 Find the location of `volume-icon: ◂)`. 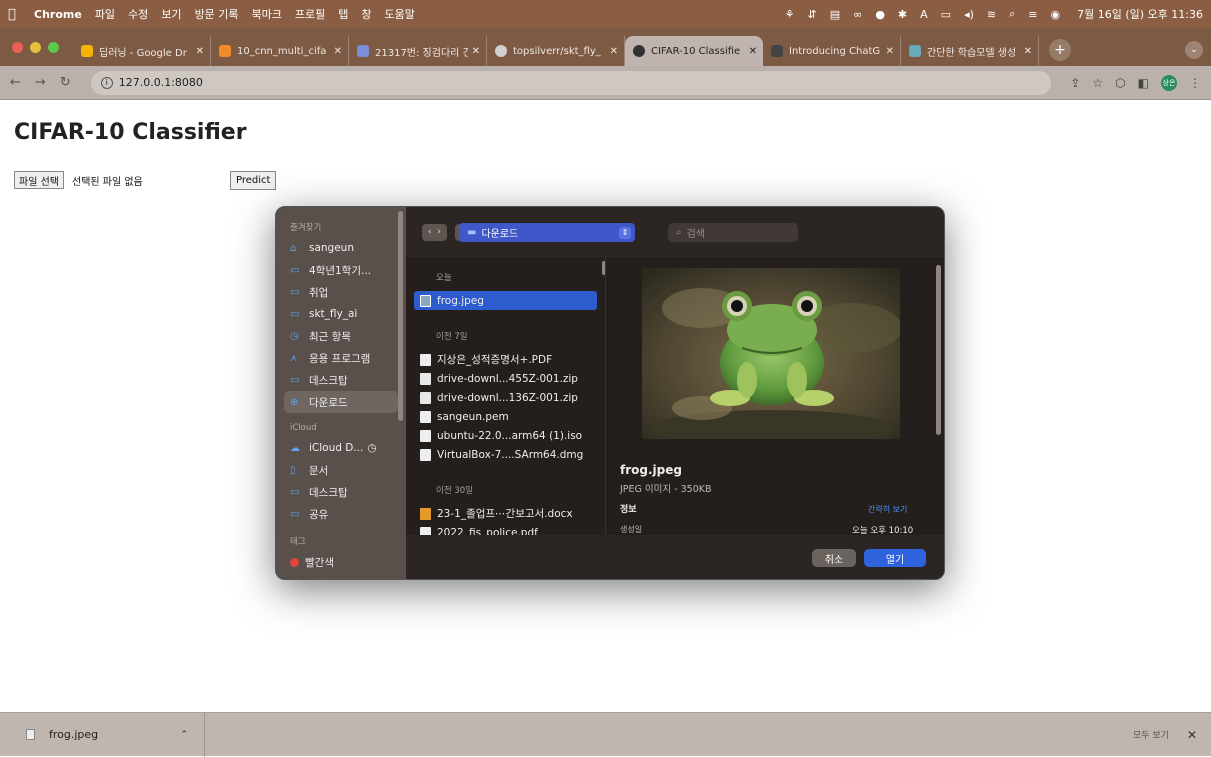

volume-icon: ◂) is located at coordinates (969, 14).